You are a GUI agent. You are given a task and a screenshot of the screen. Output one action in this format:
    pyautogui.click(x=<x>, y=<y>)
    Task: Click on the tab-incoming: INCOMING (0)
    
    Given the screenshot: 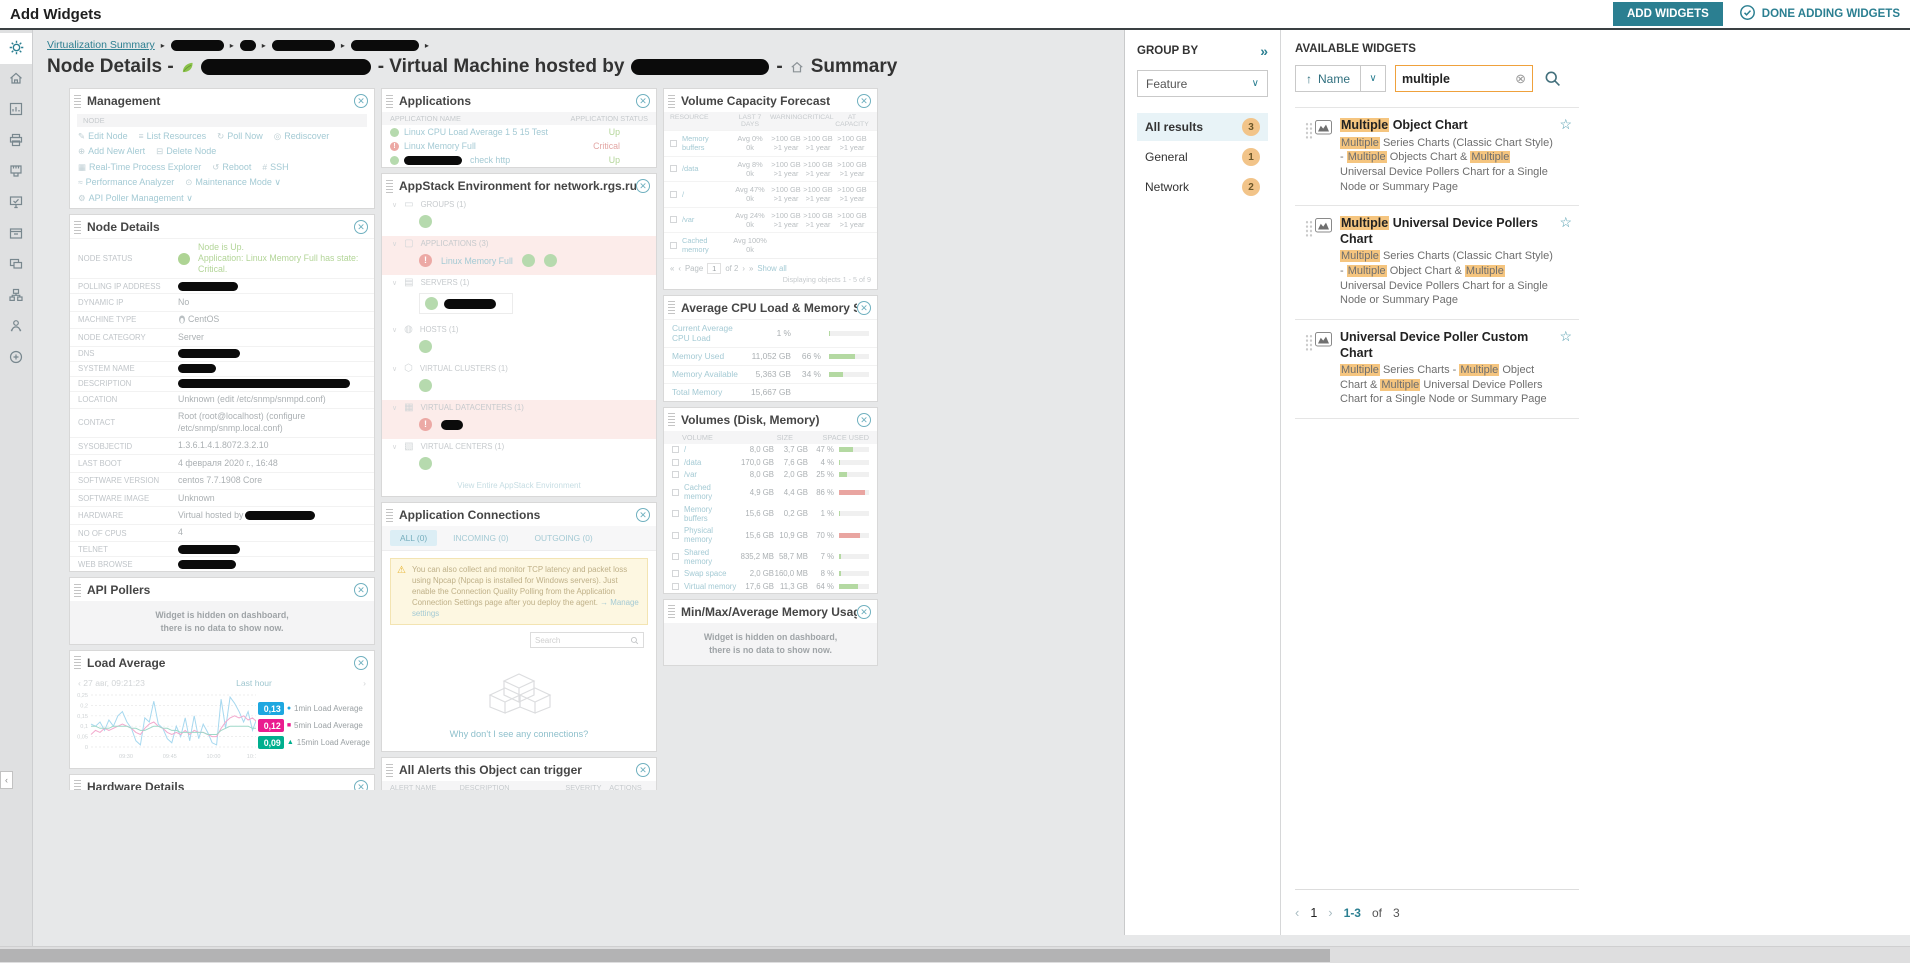 What is the action you would take?
    pyautogui.click(x=480, y=538)
    